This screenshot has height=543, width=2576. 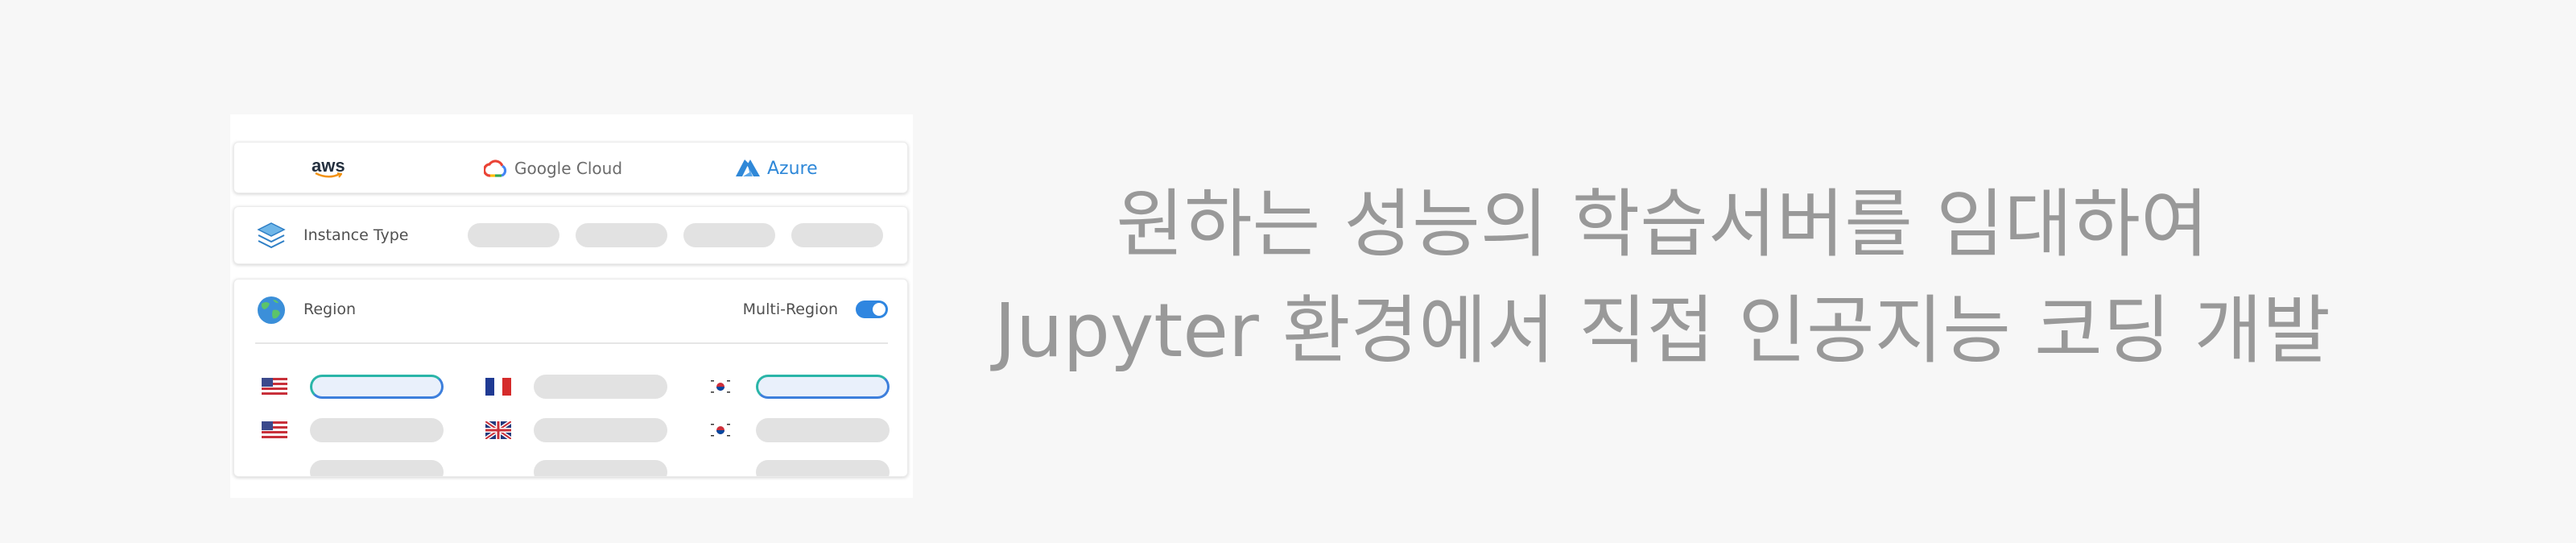 I want to click on fr-flag-icon, so click(x=498, y=387).